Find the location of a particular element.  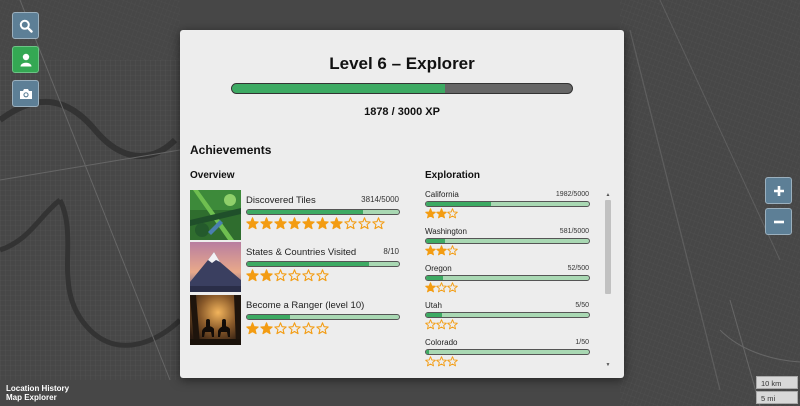

overview-item-states-countries: States & Countries Visited 8/10 is located at coordinates (296, 267).